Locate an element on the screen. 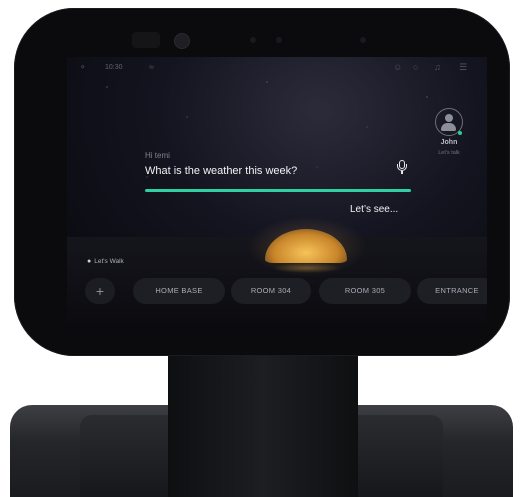 This screenshot has width=523, height=497. location-button-room-304: ROOM 304 is located at coordinates (271, 291).